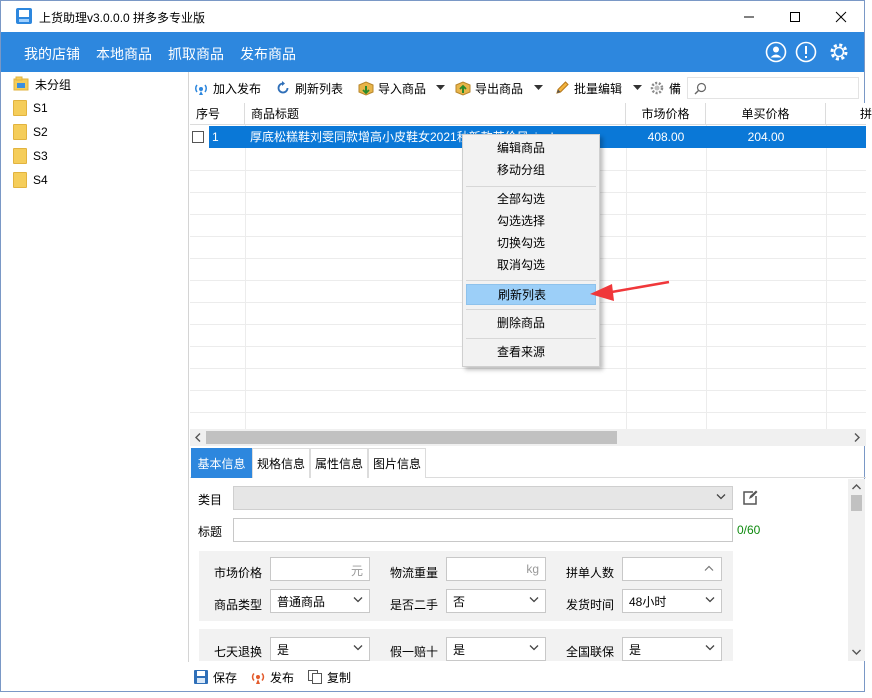 The image size is (872, 698). What do you see at coordinates (672, 601) in the screenshot?
I see `ship-time-select: 48小时` at bounding box center [672, 601].